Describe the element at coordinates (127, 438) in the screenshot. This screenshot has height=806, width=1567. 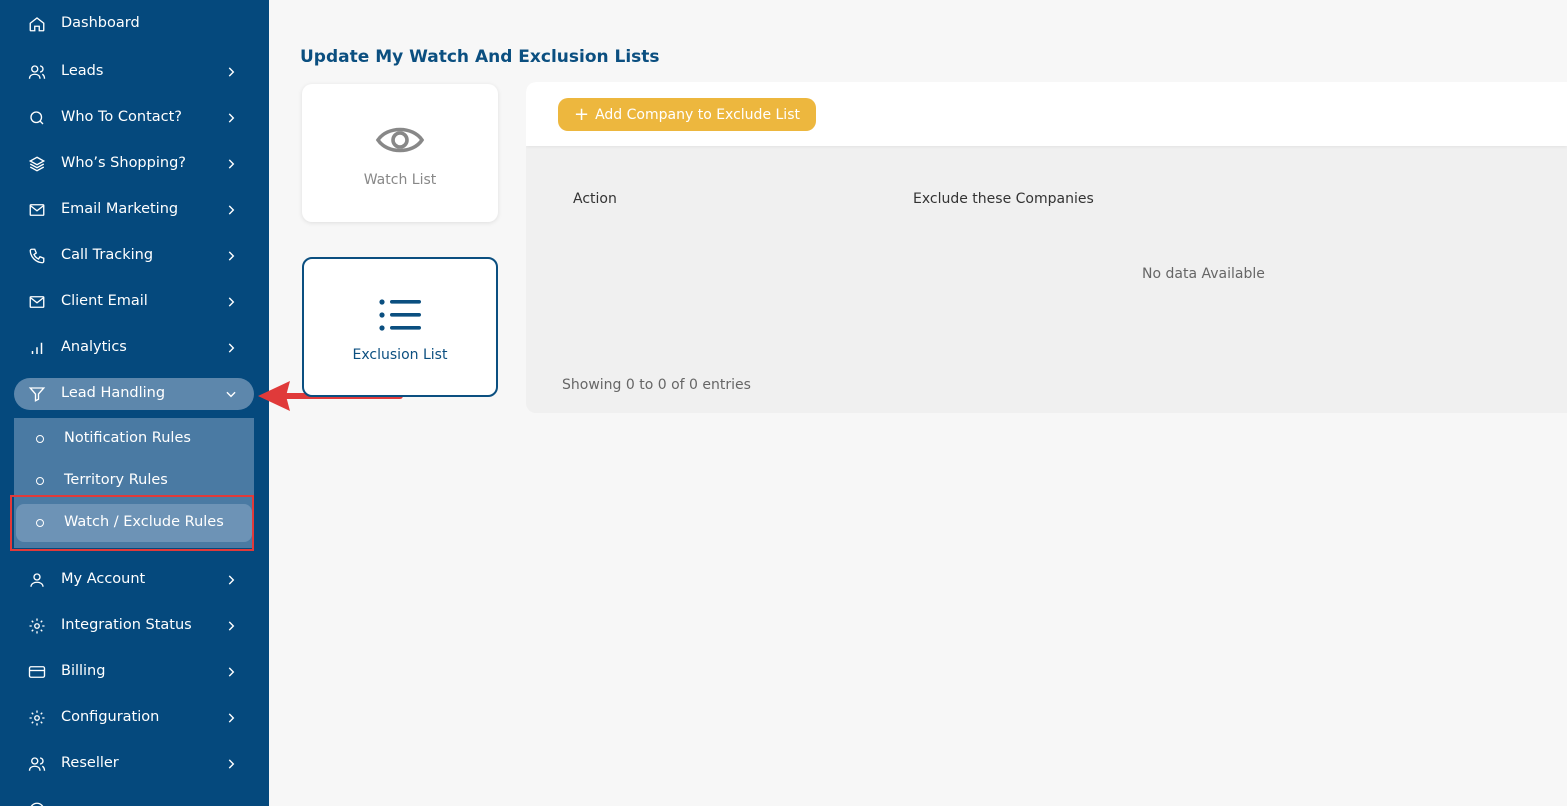
I see `submenu-item-label: Notification Rules` at that location.